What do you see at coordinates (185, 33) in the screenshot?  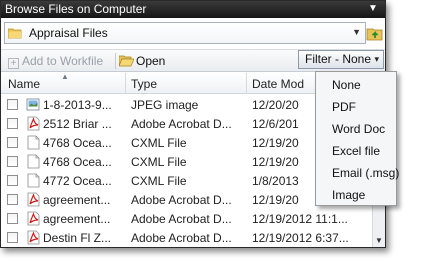 I see `folder-path-combobox: Appraisal Files ▼` at bounding box center [185, 33].